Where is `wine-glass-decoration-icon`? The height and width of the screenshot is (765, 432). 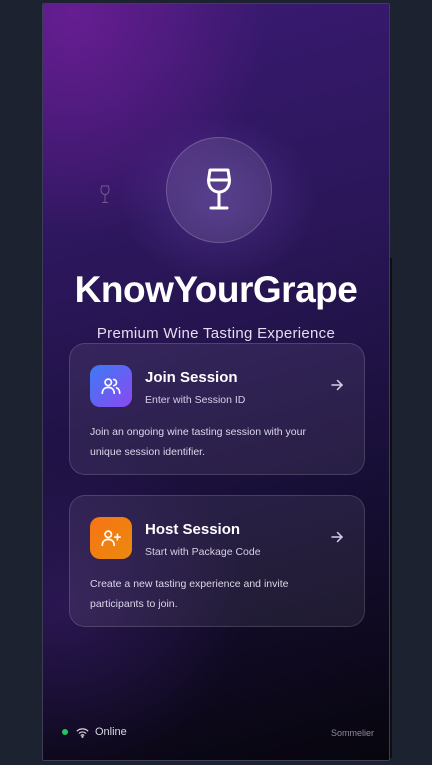
wine-glass-decoration-icon is located at coordinates (105, 194).